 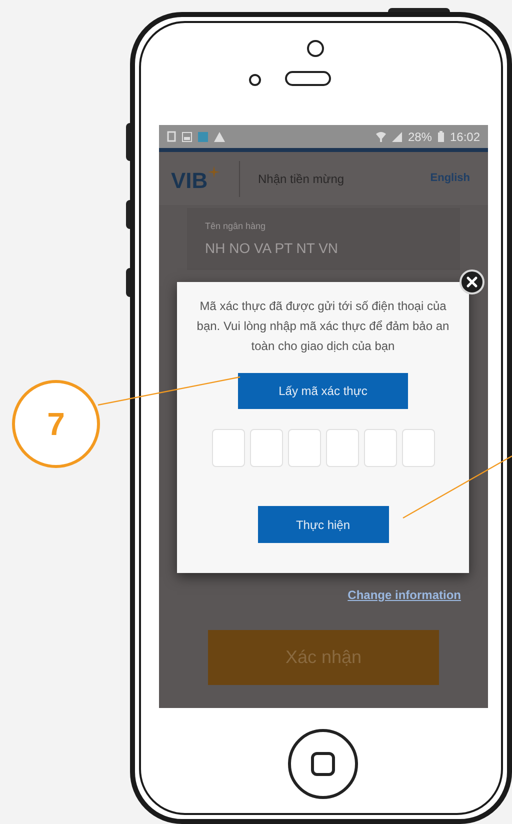 I want to click on star-logo-icon, so click(x=214, y=172).